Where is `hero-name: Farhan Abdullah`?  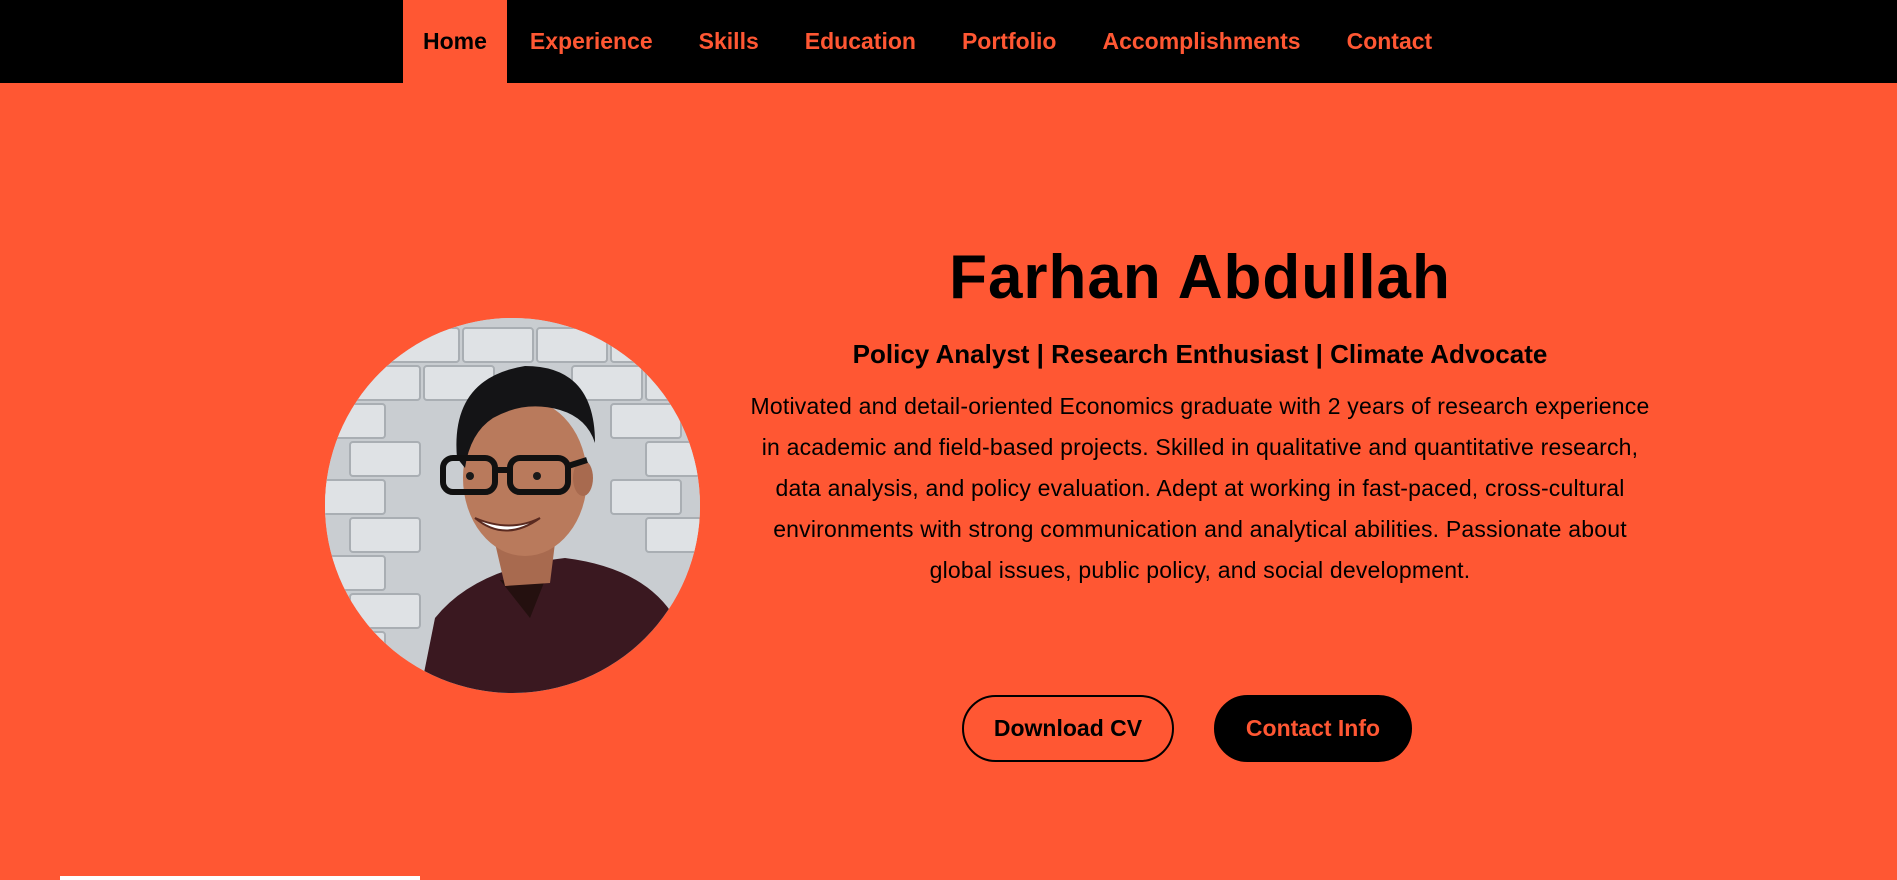 hero-name: Farhan Abdullah is located at coordinates (1200, 277).